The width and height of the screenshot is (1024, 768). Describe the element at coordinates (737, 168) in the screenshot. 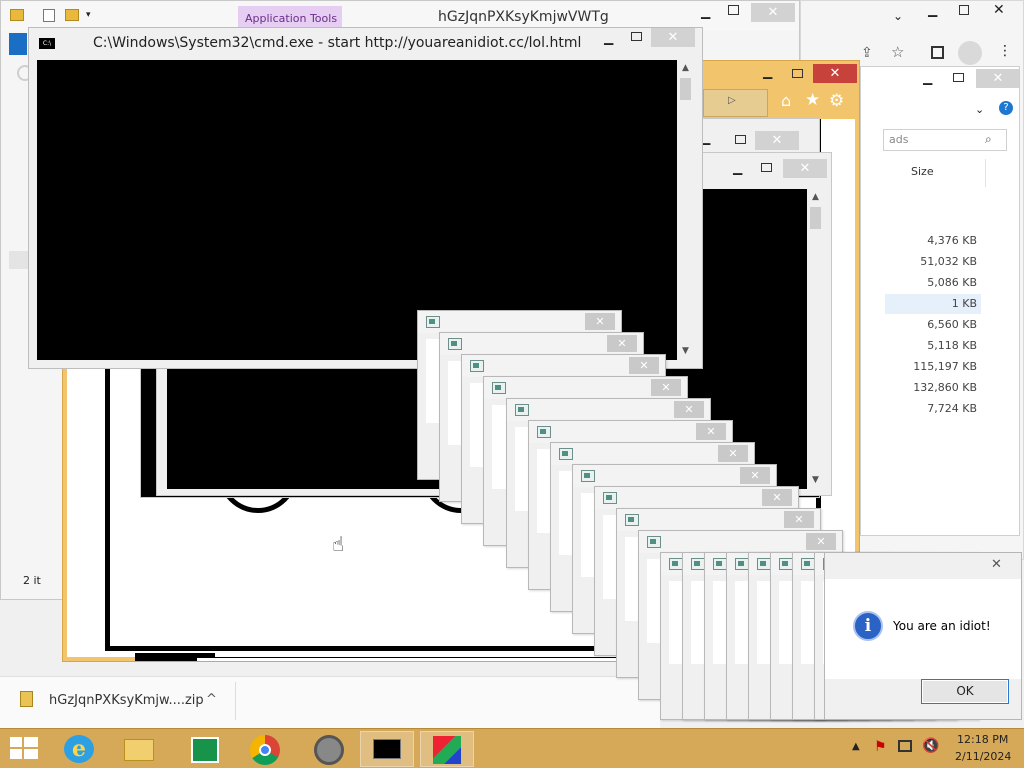

I see `popup-large-2-minimize-button: ▁` at that location.